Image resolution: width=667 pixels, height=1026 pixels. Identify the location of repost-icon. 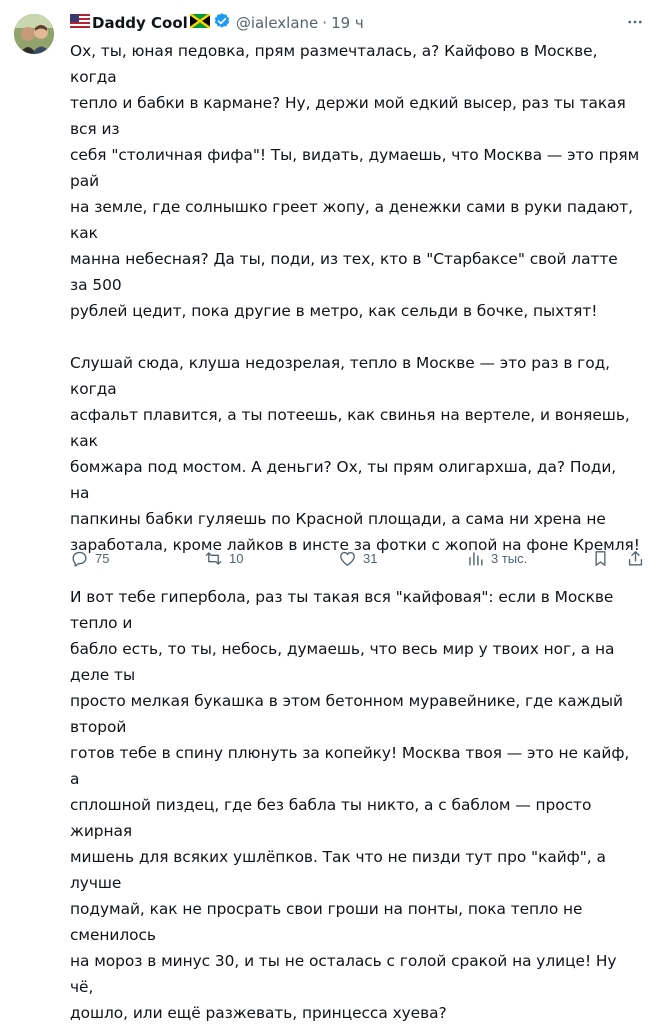
(213, 558).